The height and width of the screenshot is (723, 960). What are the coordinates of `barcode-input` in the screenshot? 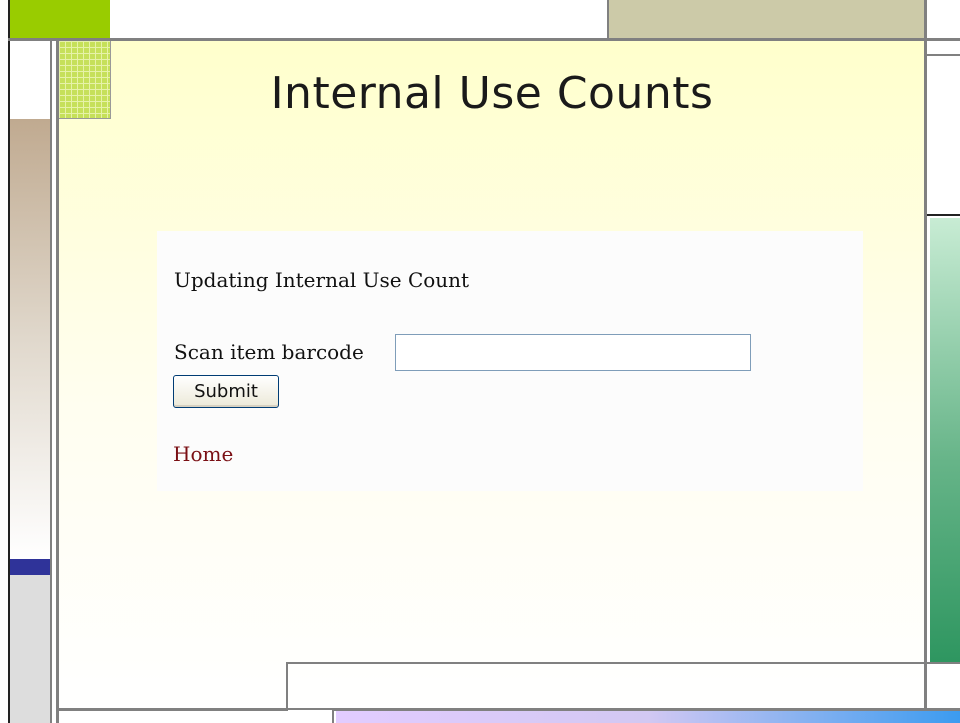 It's located at (573, 352).